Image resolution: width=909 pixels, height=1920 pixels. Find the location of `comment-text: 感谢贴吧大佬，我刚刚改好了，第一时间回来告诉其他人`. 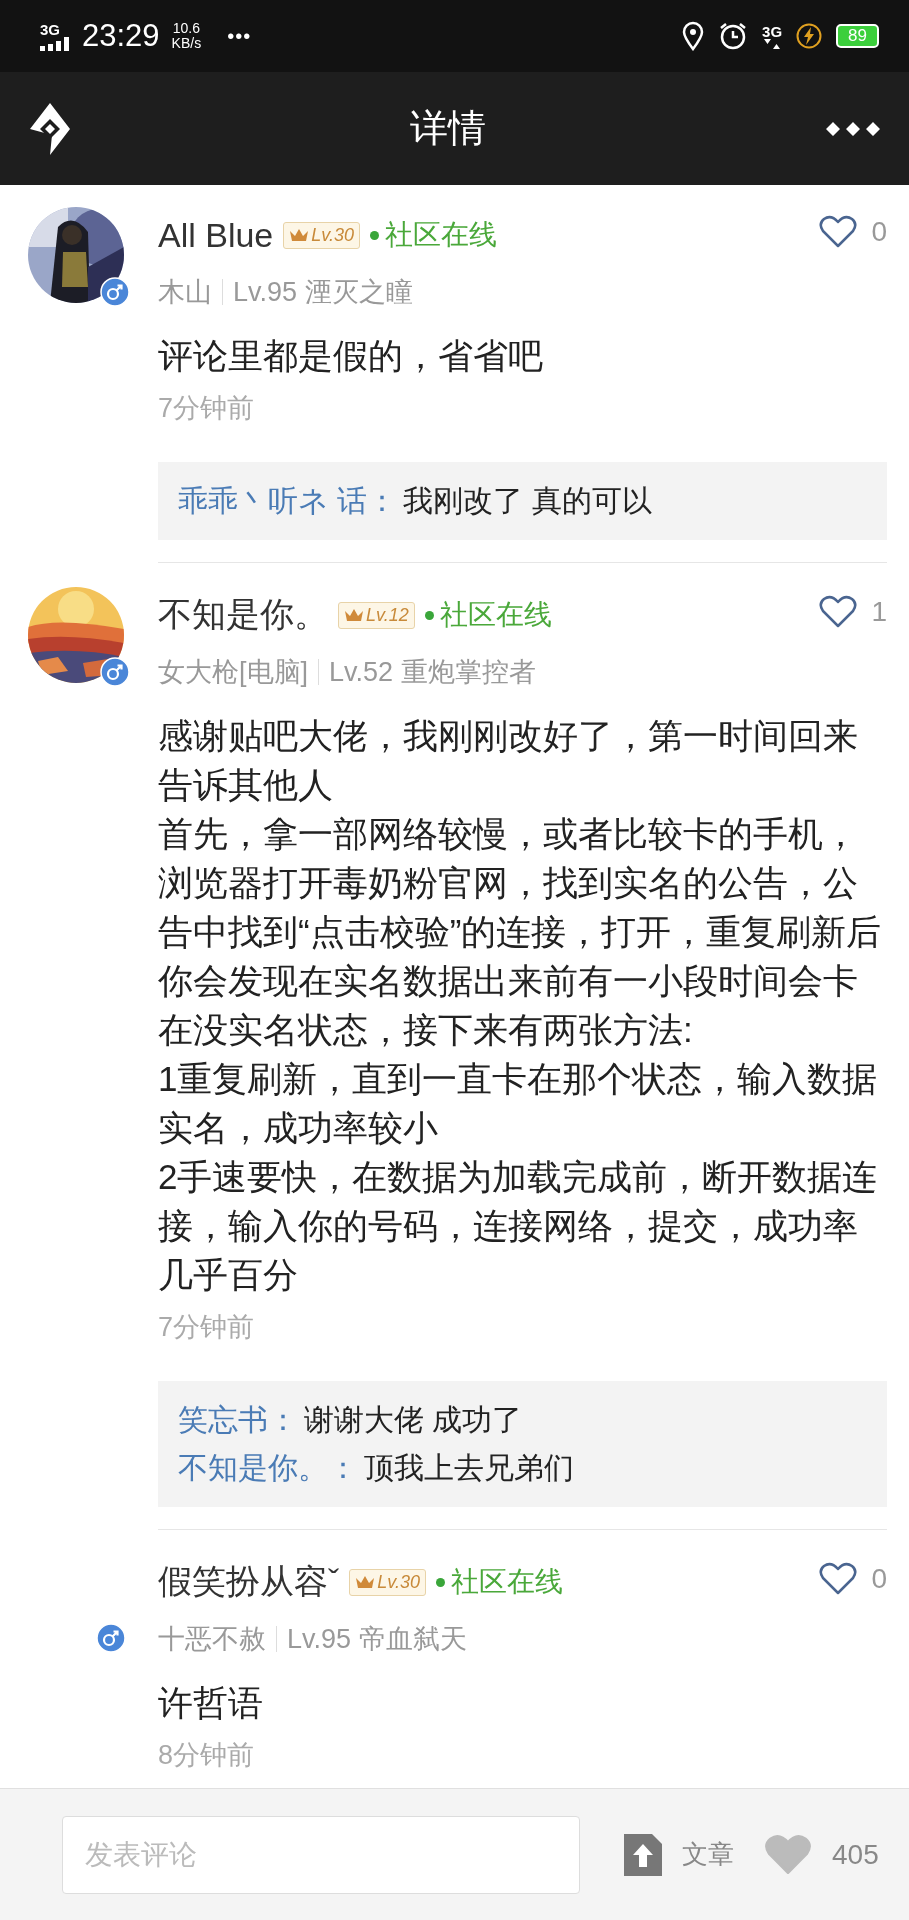

comment-text: 感谢贴吧大佬，我刚刚改好了，第一时间回来告诉其他人 is located at coordinates (508, 760).